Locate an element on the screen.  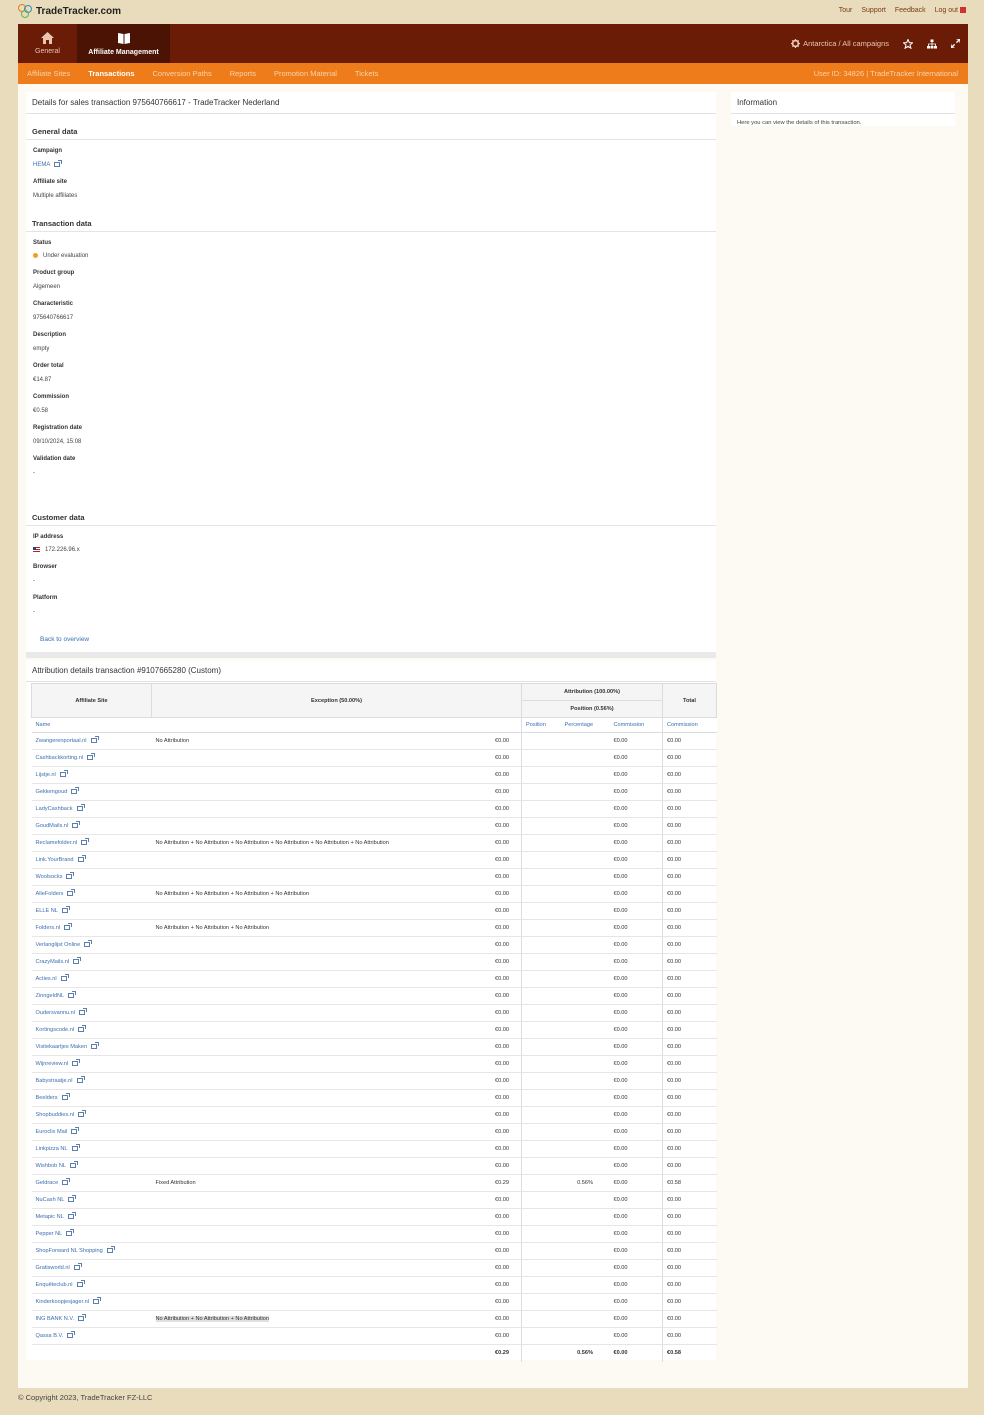
affiliate-site-link: Babystraatje.nl is located at coordinates (54, 1081).